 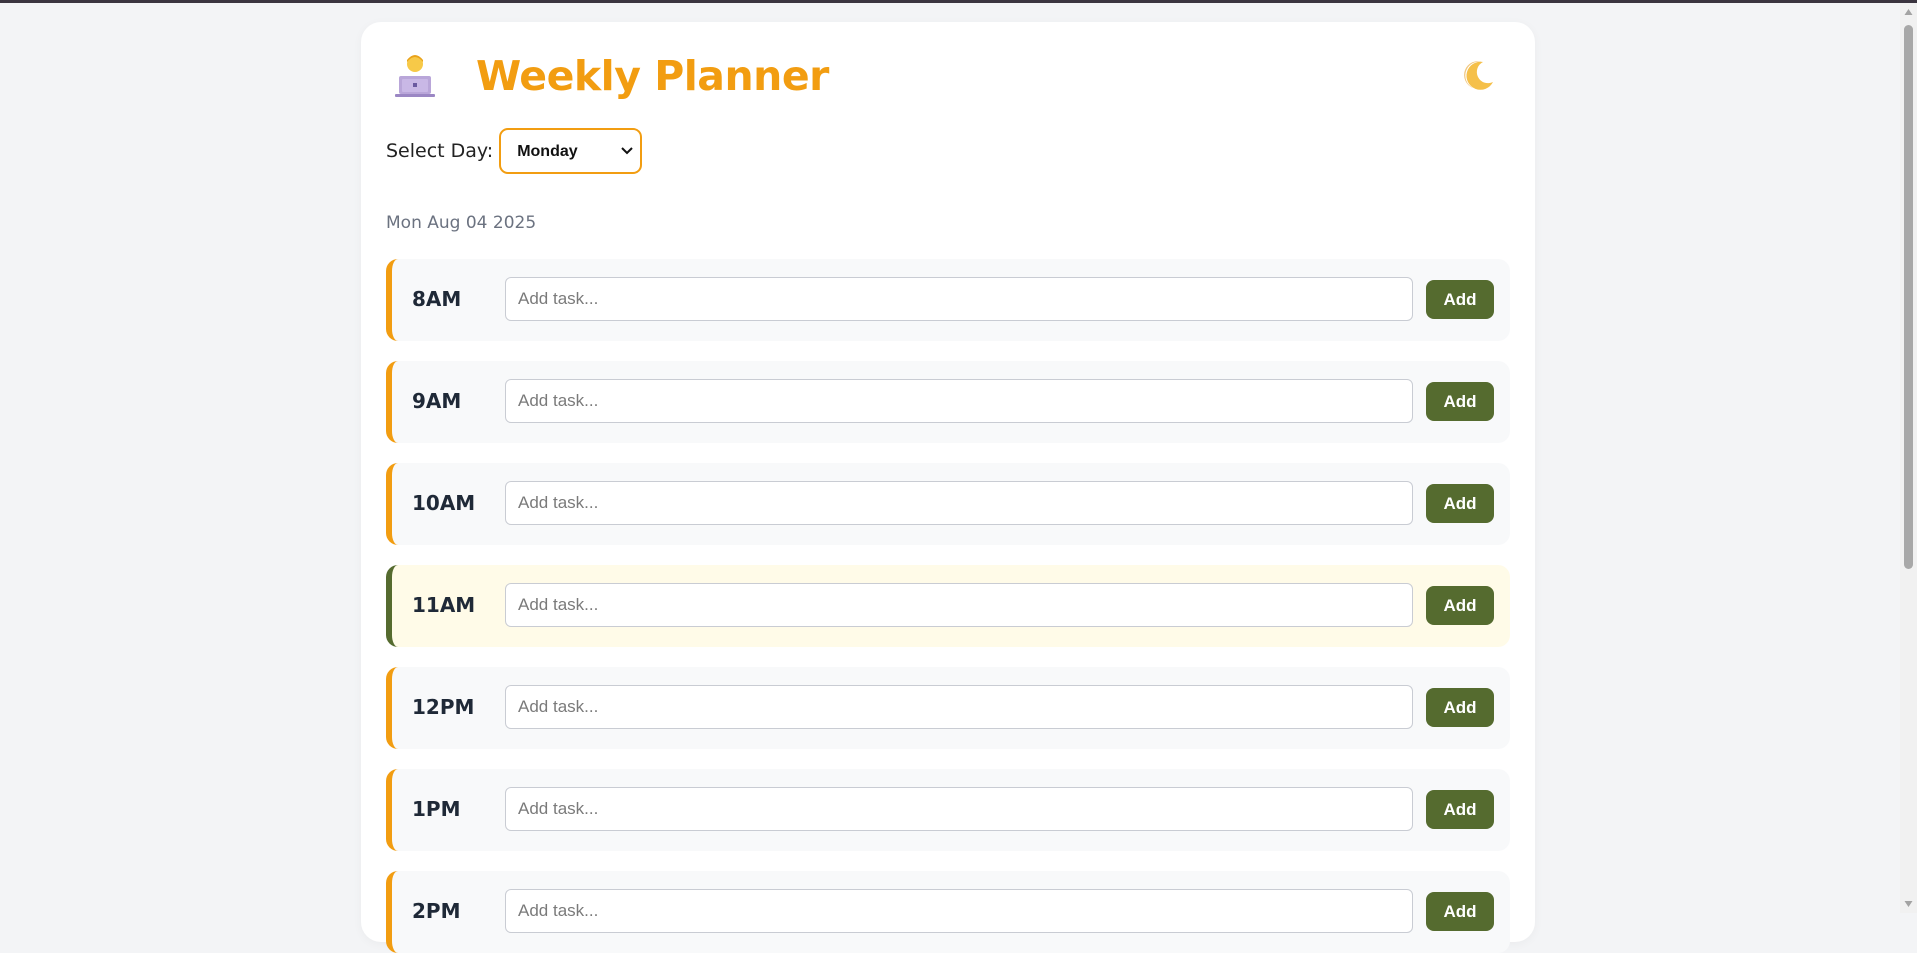 I want to click on day-select-row: Select Day: Monday, so click(x=514, y=151).